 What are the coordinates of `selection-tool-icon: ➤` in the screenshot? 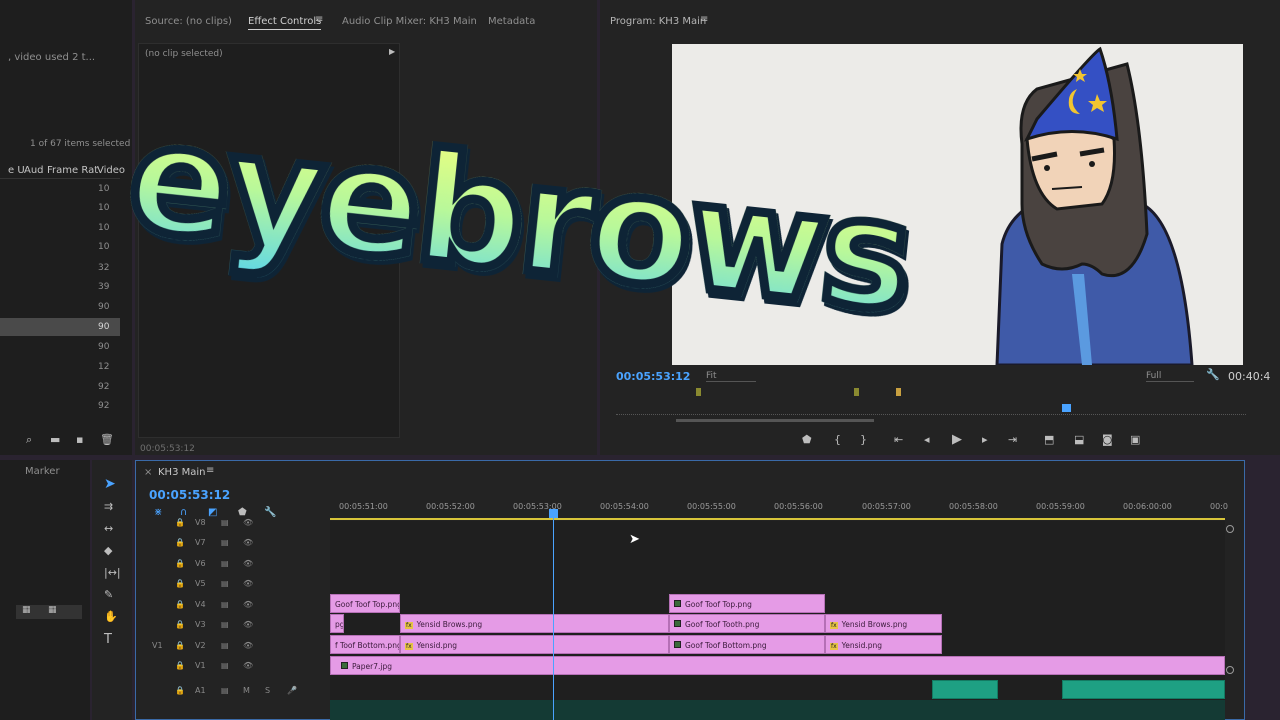 It's located at (110, 484).